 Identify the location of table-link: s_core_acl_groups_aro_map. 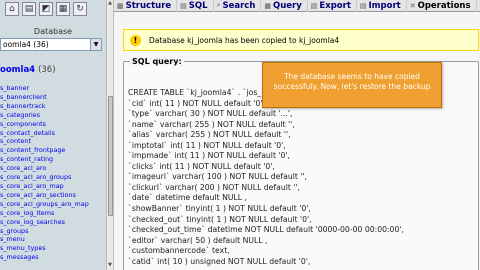
(44, 204).